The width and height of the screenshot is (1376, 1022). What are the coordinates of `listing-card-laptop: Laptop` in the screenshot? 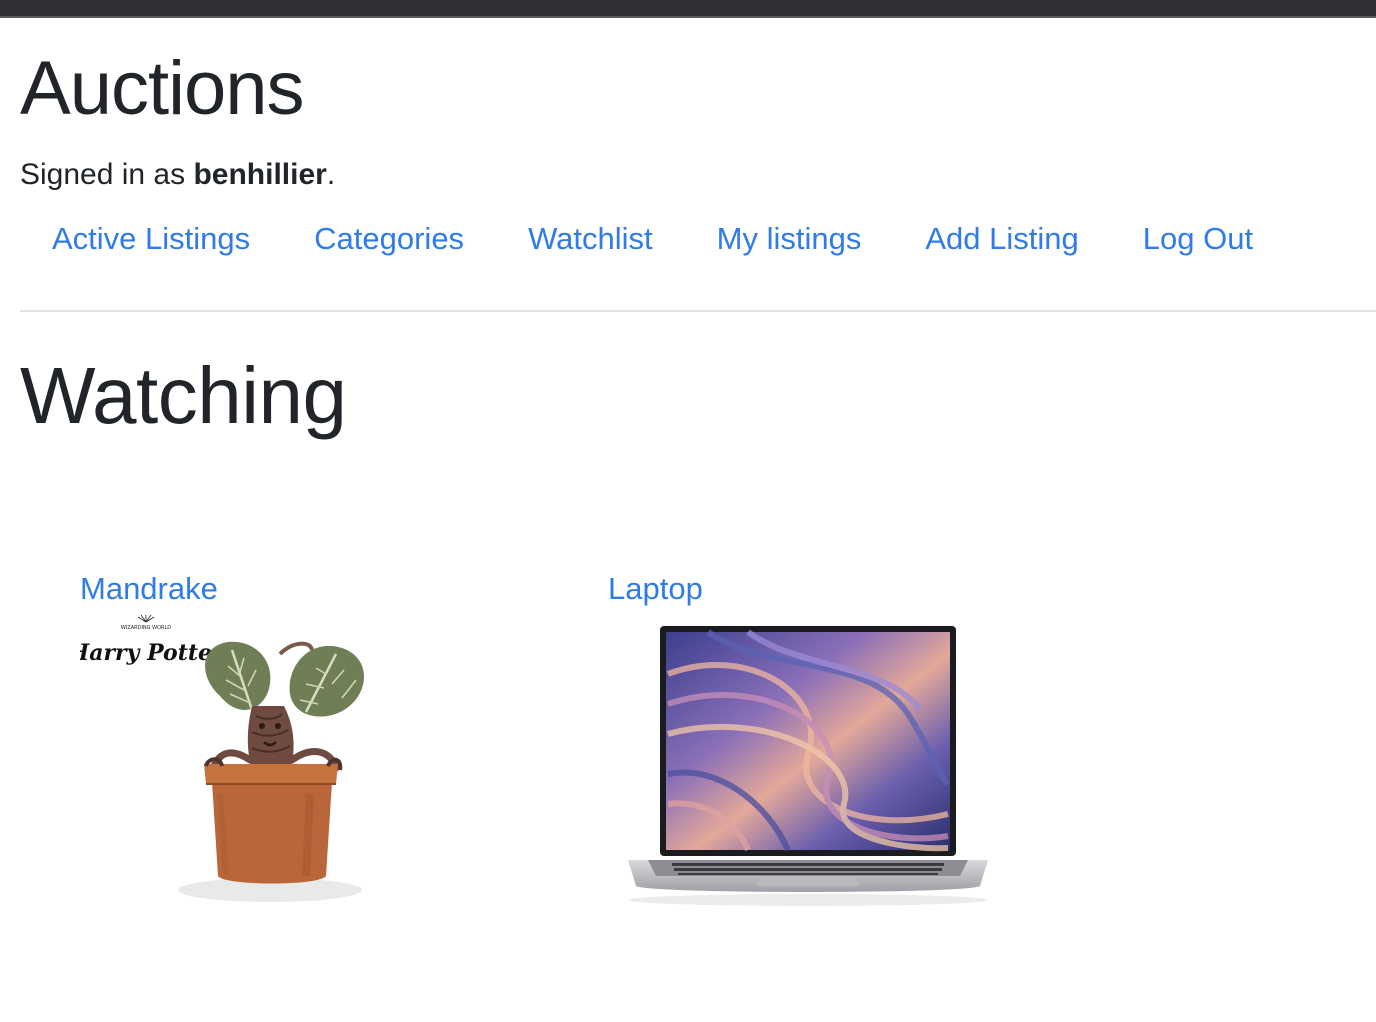 It's located at (808, 741).